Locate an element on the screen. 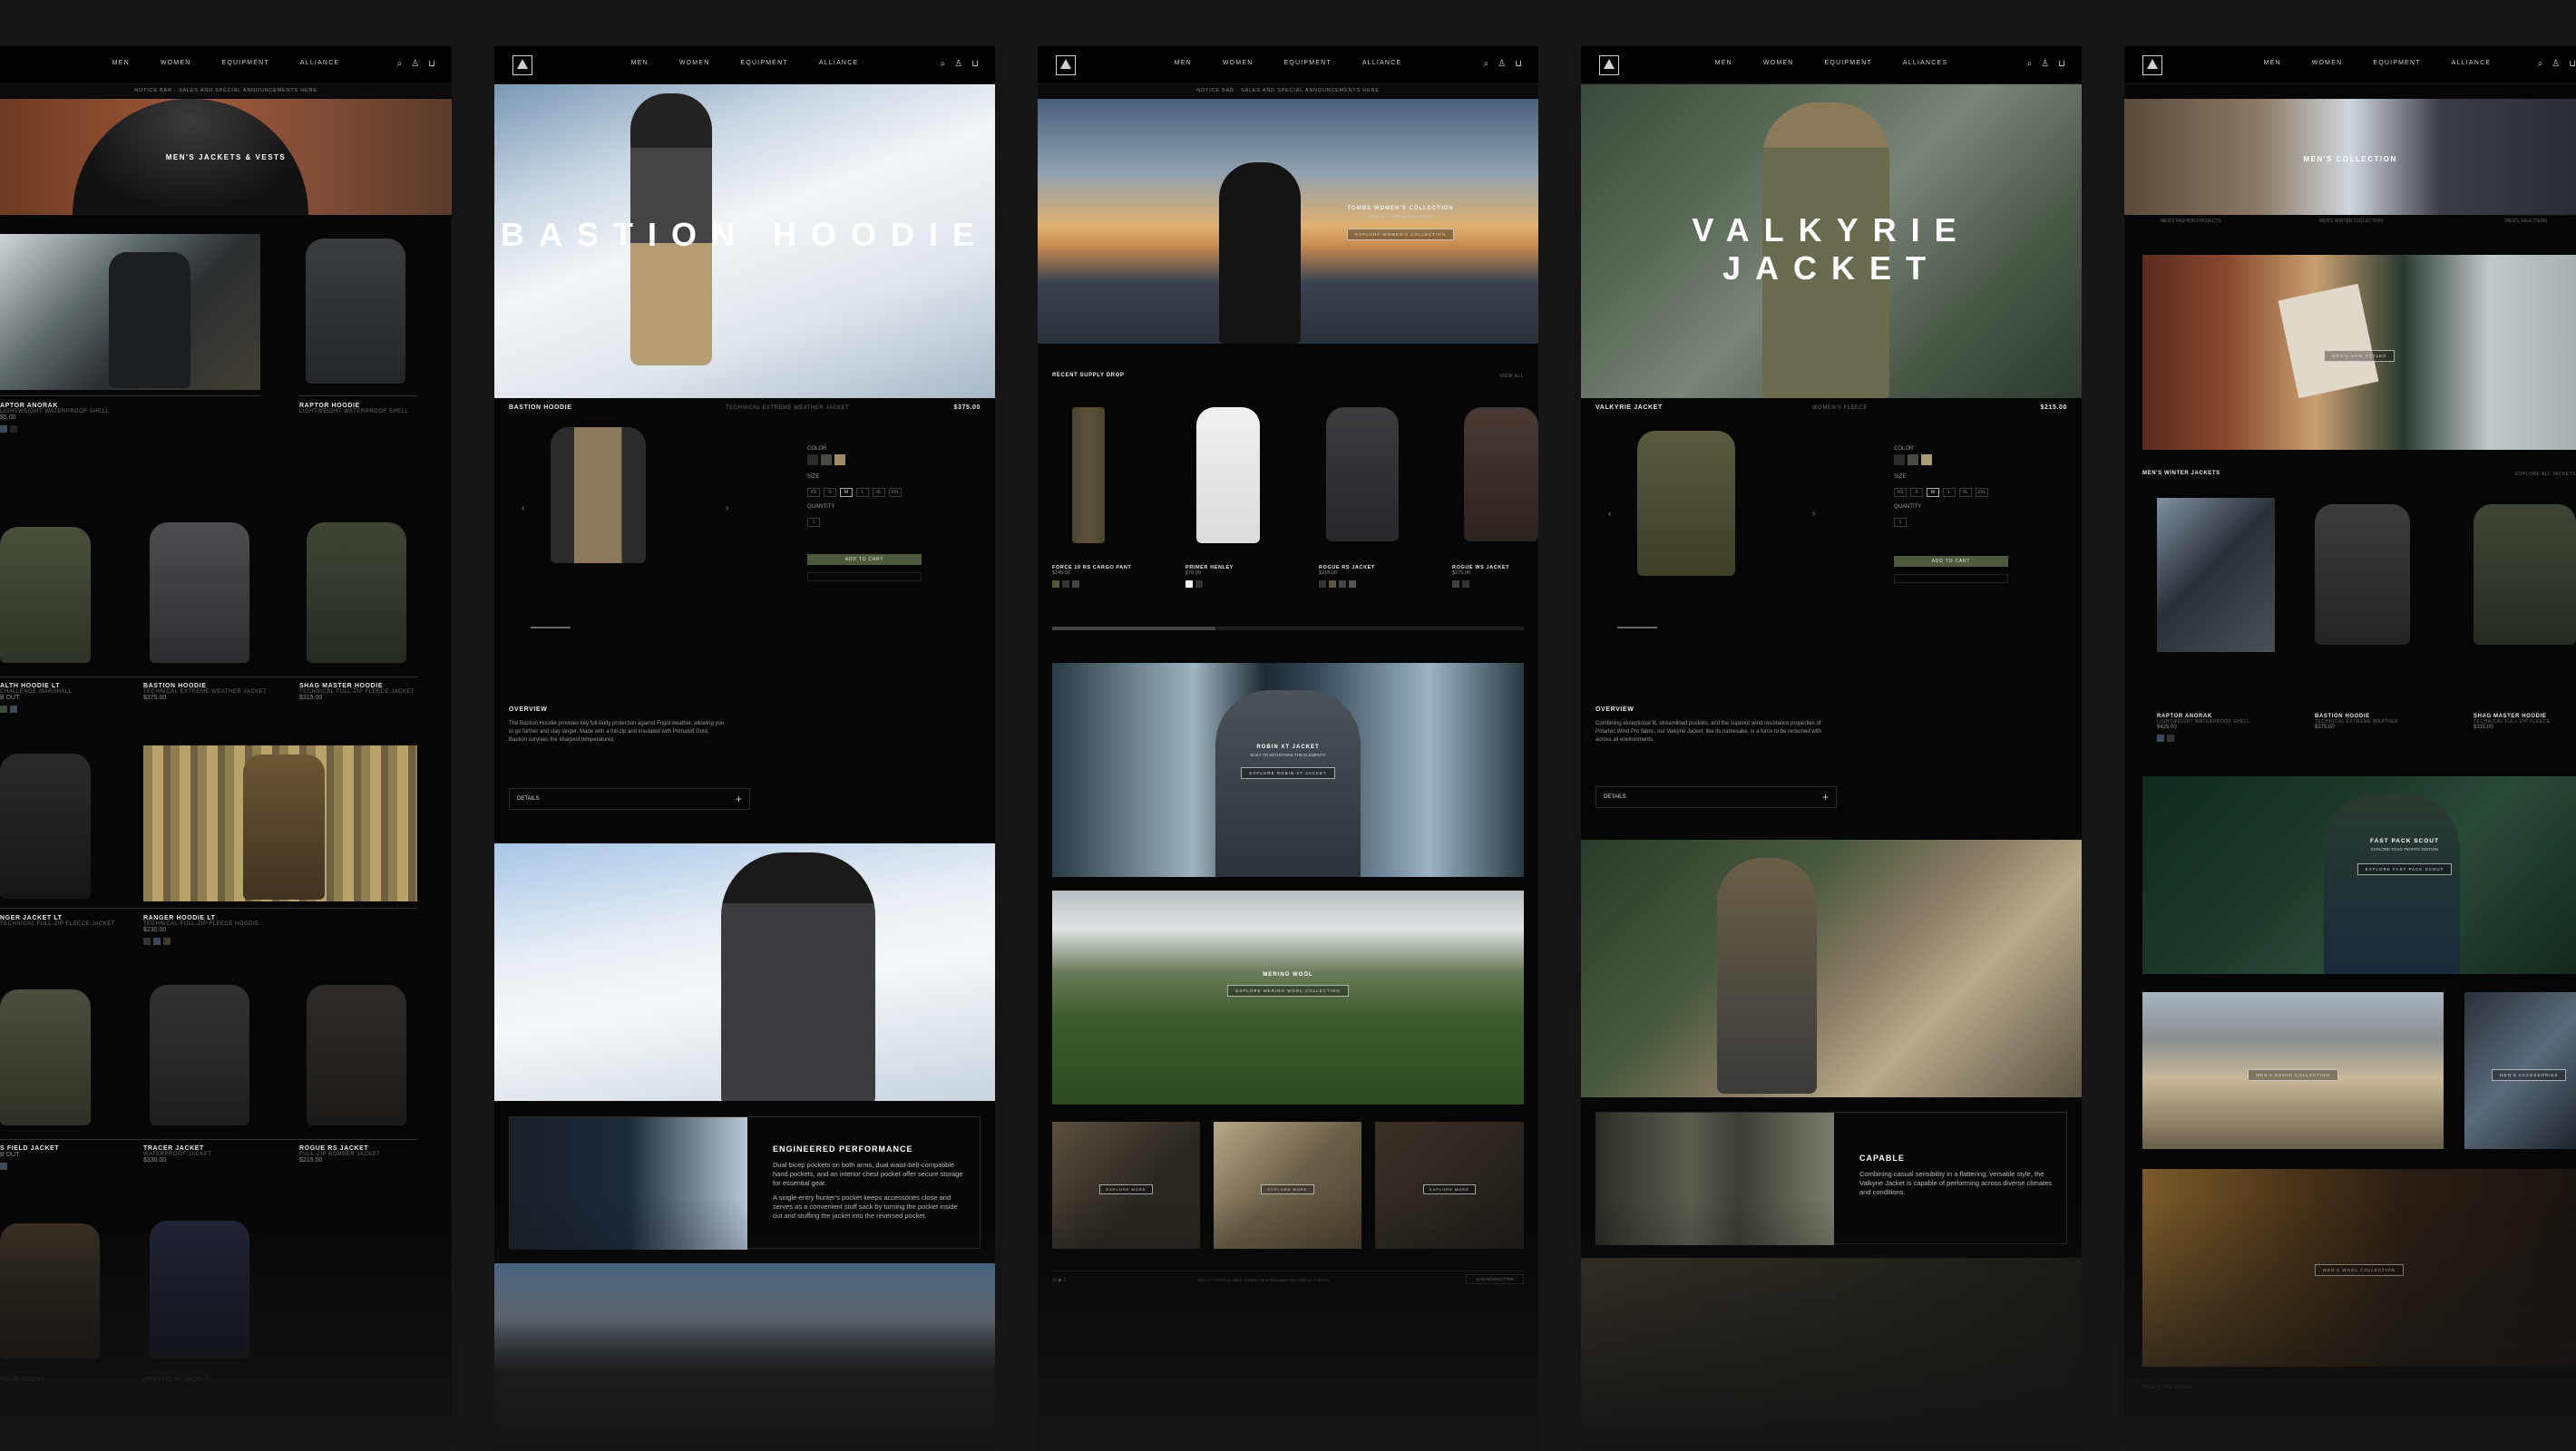 The width and height of the screenshot is (2576, 1451). promo-cta-button: EXPLORE ROBIN XT JACKET is located at coordinates (1288, 773).